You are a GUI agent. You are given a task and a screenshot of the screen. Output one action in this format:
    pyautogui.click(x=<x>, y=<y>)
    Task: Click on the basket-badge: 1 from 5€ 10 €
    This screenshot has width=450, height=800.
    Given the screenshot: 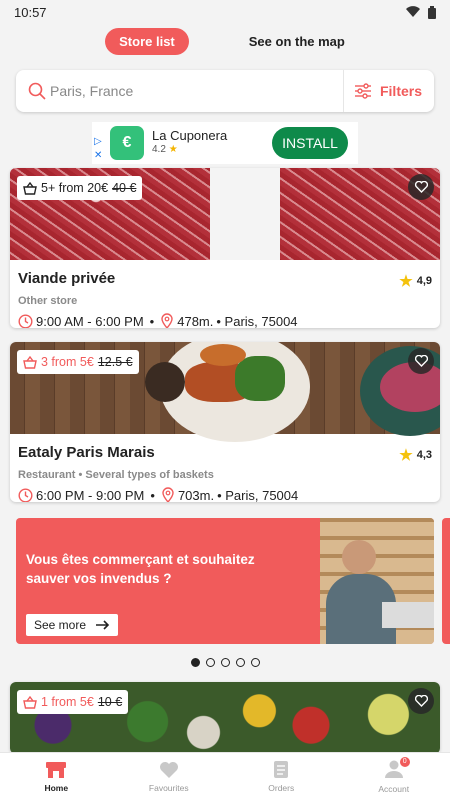 What is the action you would take?
    pyautogui.click(x=73, y=702)
    